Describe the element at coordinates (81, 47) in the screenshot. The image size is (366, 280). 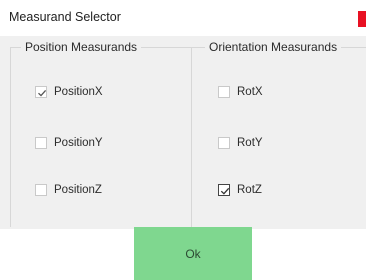
I see `position-group-title: Position Measurands` at that location.